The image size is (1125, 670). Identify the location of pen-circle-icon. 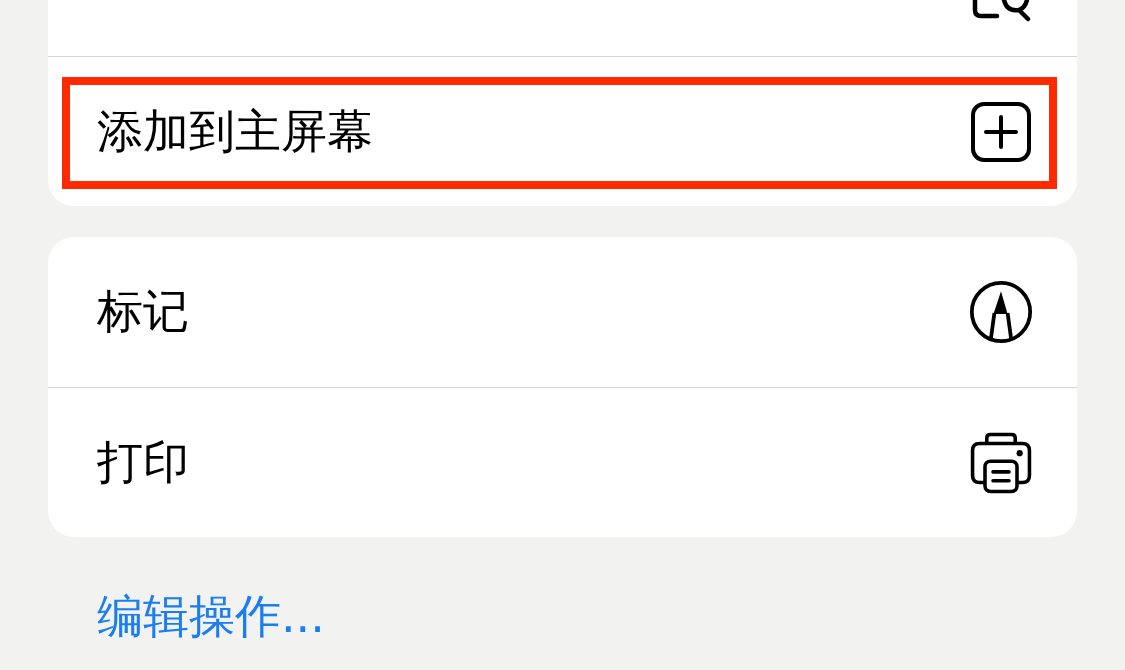
(1001, 312).